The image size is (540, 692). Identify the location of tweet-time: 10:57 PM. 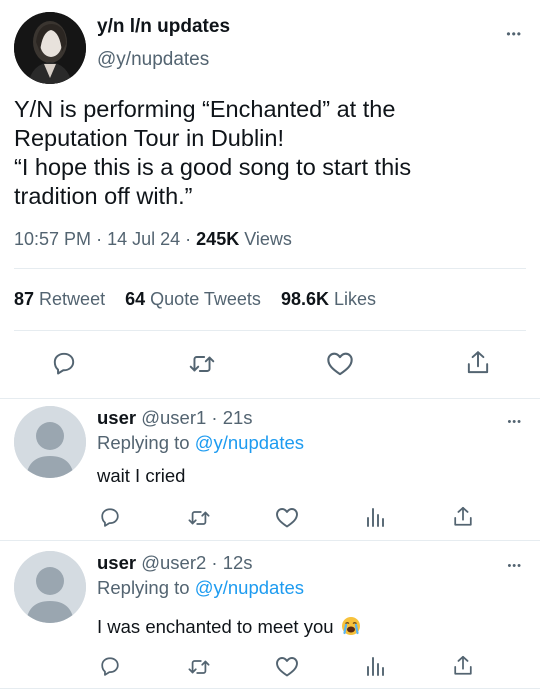
(52, 239).